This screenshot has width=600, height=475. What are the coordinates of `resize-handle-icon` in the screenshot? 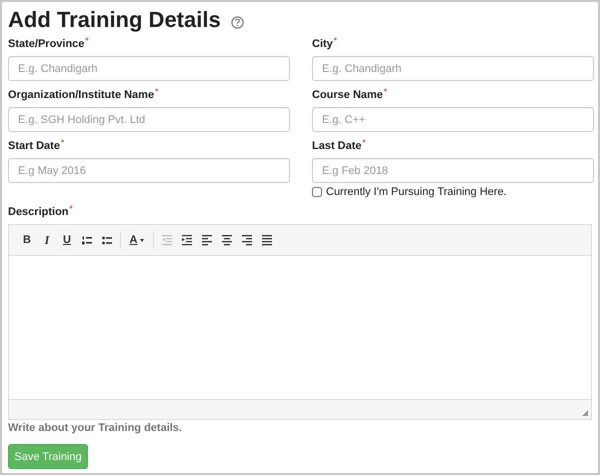 It's located at (585, 413).